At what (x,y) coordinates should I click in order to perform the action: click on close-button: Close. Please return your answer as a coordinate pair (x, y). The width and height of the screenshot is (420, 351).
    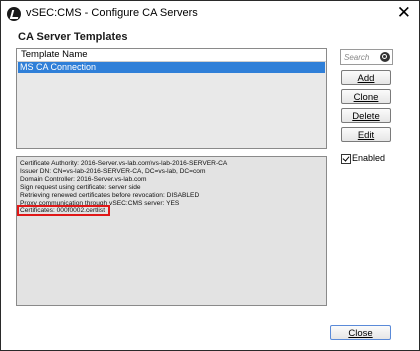
    Looking at the image, I should click on (360, 332).